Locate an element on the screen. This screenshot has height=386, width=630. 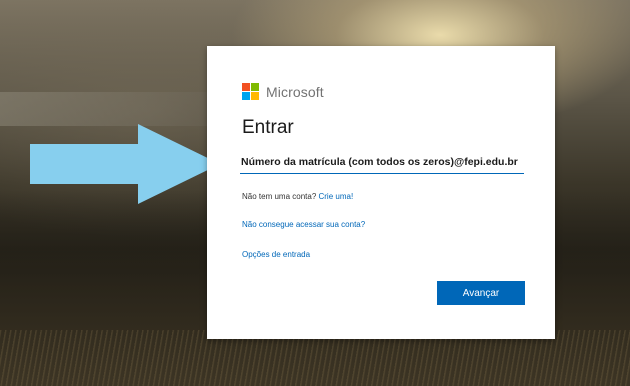
microsoft-brand: Microsoft is located at coordinates (283, 91).